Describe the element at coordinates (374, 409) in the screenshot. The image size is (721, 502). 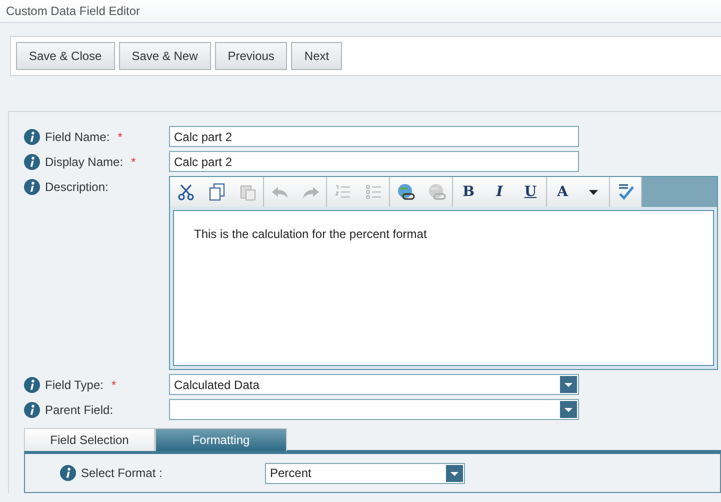
I see `select-field` at that location.